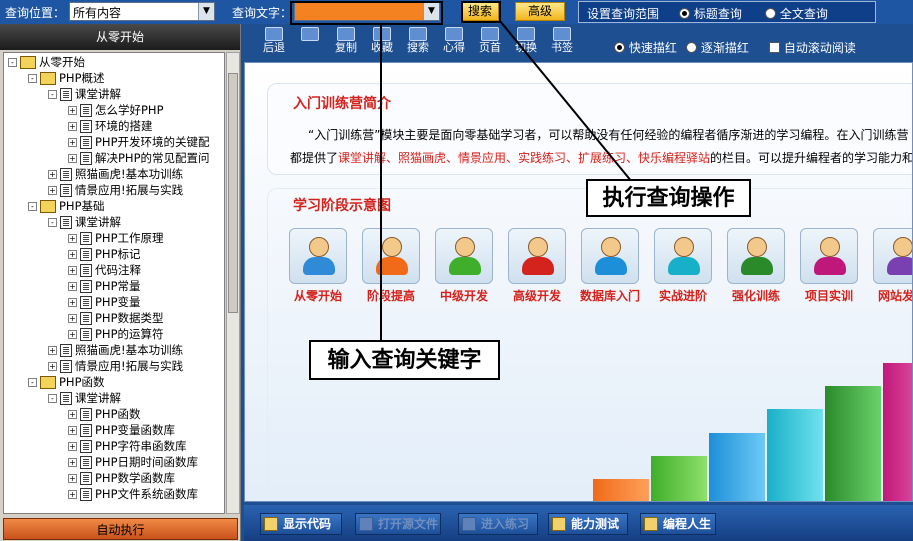  Describe the element at coordinates (481, 12) in the screenshot. I see `search-button-highlight` at that location.